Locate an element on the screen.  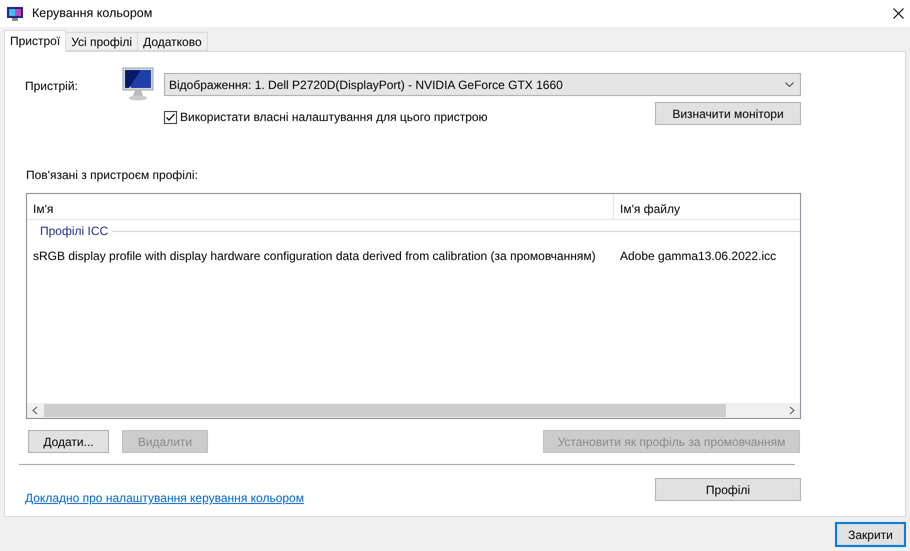
device-dropdown: Відображення: 1. Dell P2720D(DisplayPort) - NVIDIA GeForce GTX 1660 is located at coordinates (482, 84).